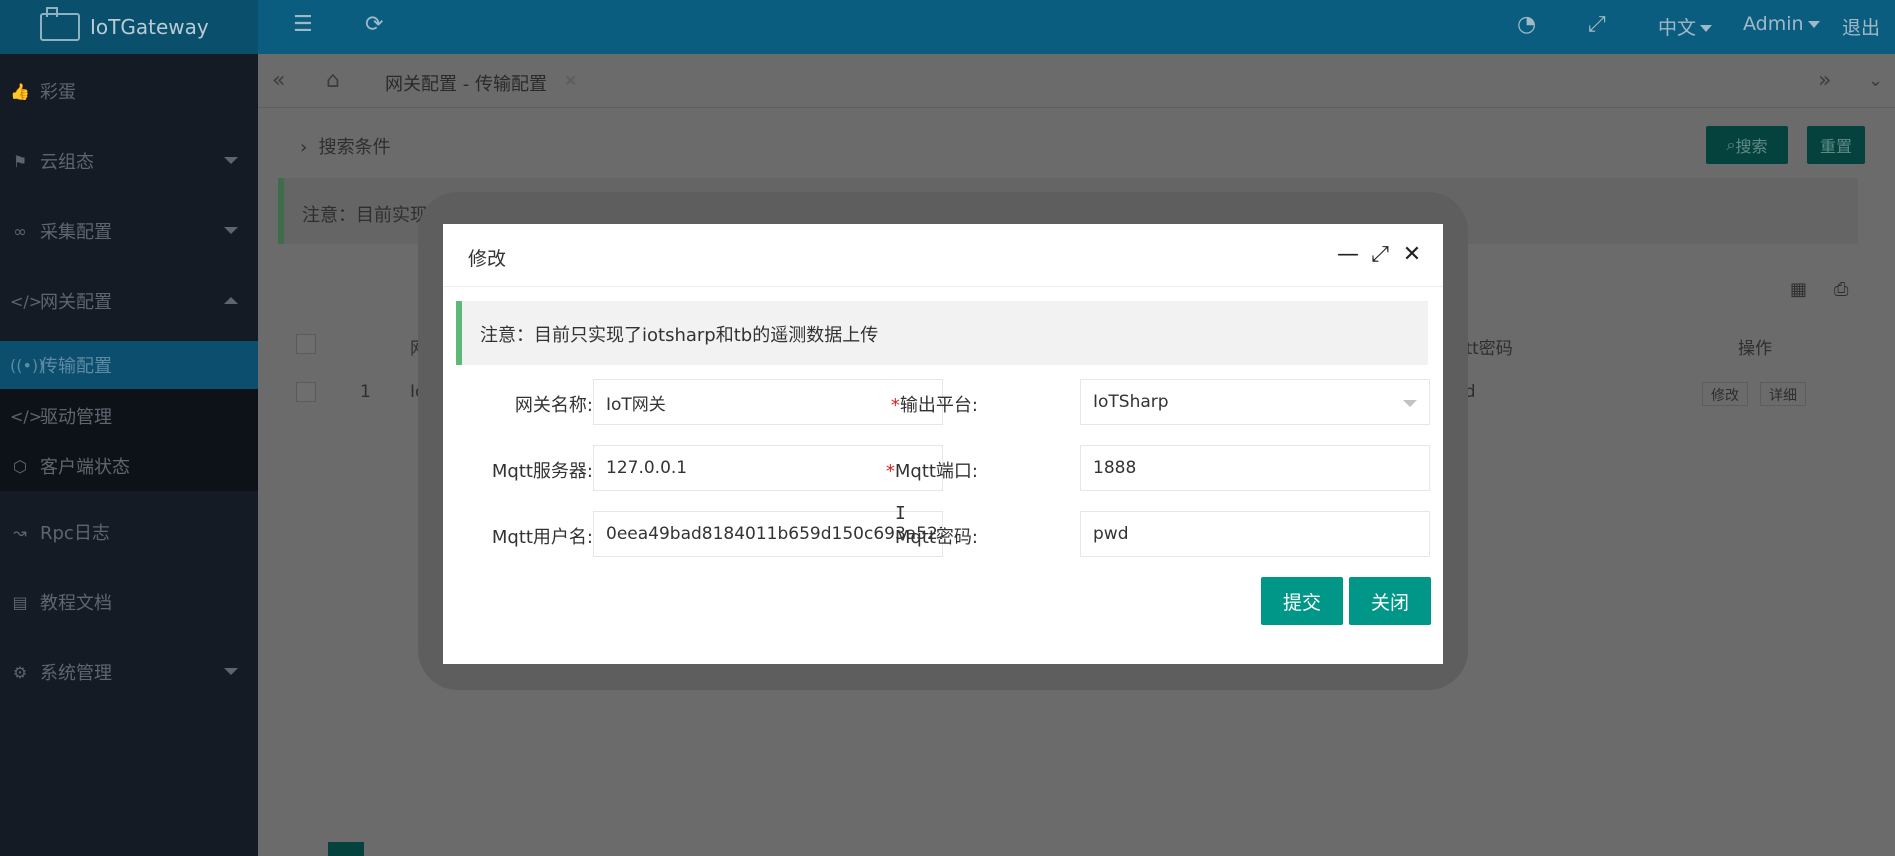  I want to click on tab-transmission-config: 网关配置 - 传输配置, so click(466, 83).